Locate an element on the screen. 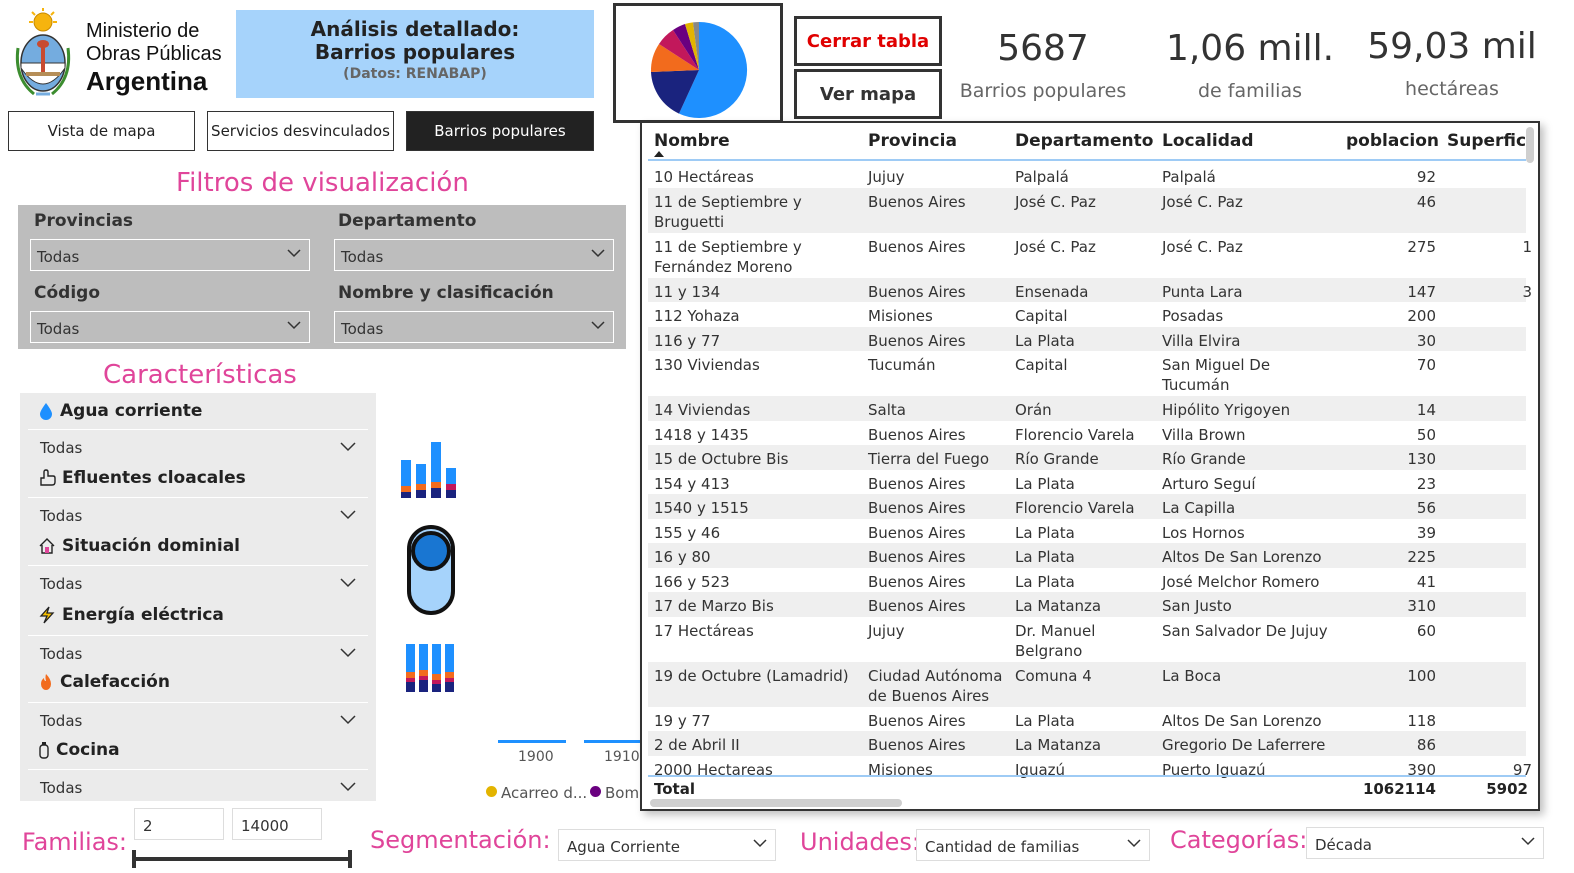 The height and width of the screenshot is (873, 1574). stacked-bar-chart-icon is located at coordinates (431, 470).